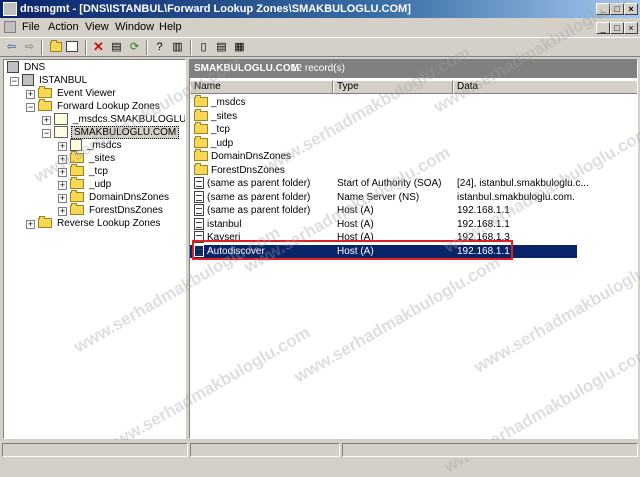 This screenshot has height=477, width=640. I want to click on restore-button: □, so click(617, 9).